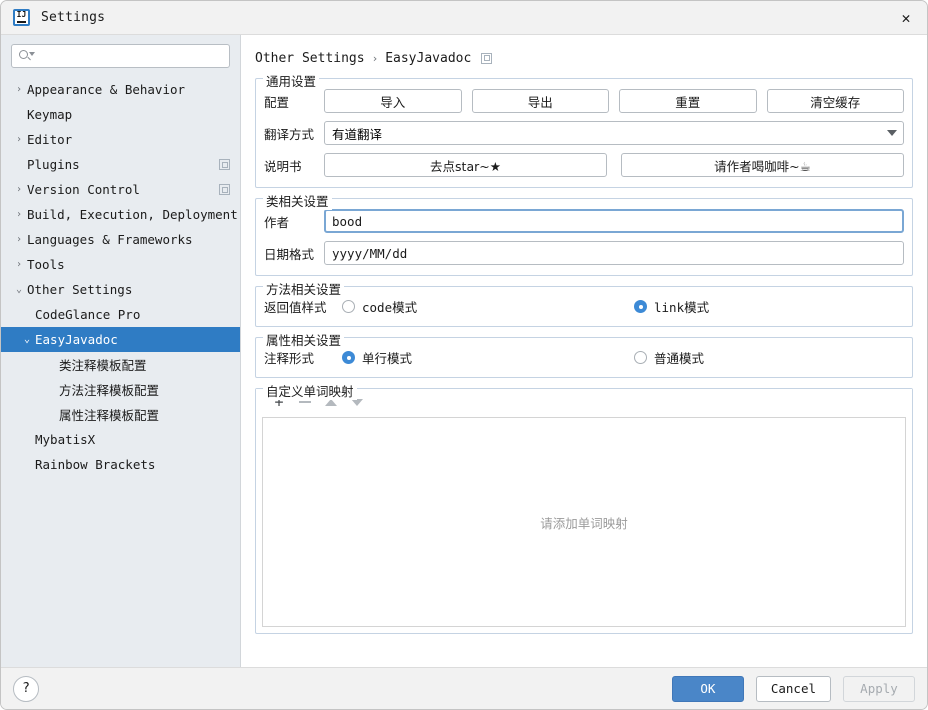 This screenshot has width=928, height=710. I want to click on comment-style-option-single-line: 单行模式, so click(488, 357).